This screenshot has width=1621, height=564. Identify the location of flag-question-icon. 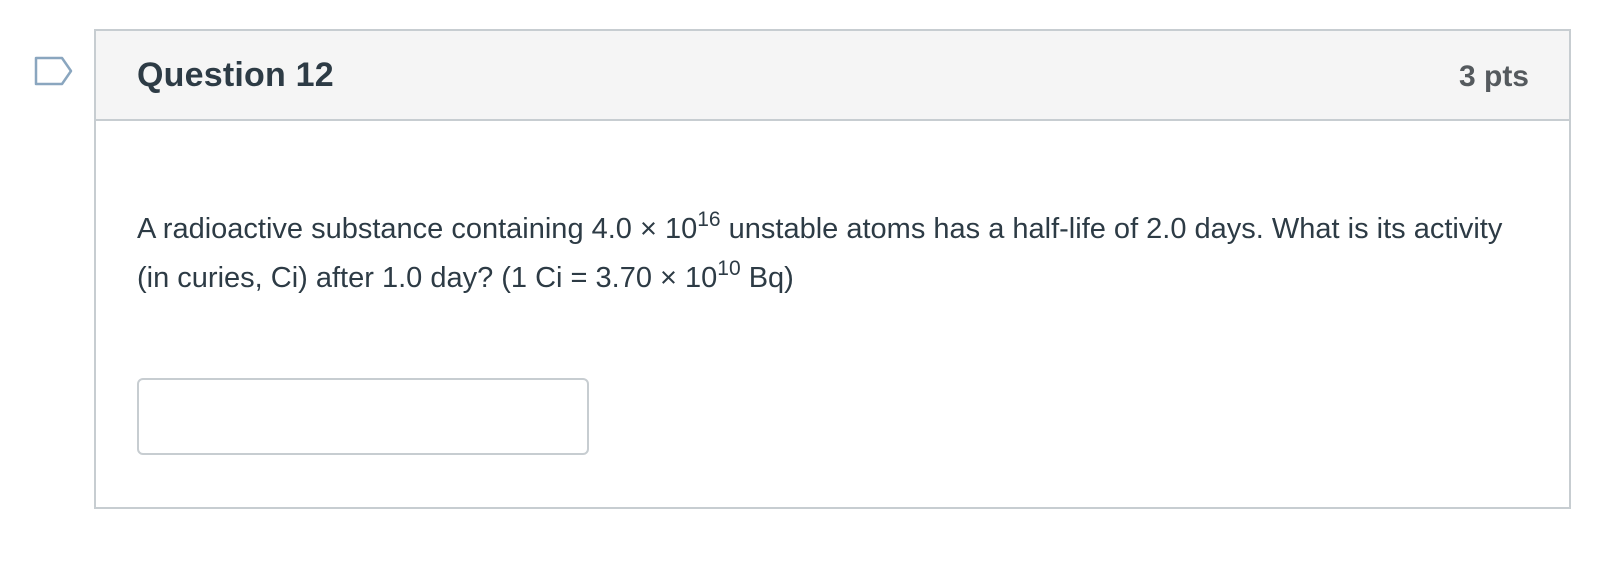
(54, 72).